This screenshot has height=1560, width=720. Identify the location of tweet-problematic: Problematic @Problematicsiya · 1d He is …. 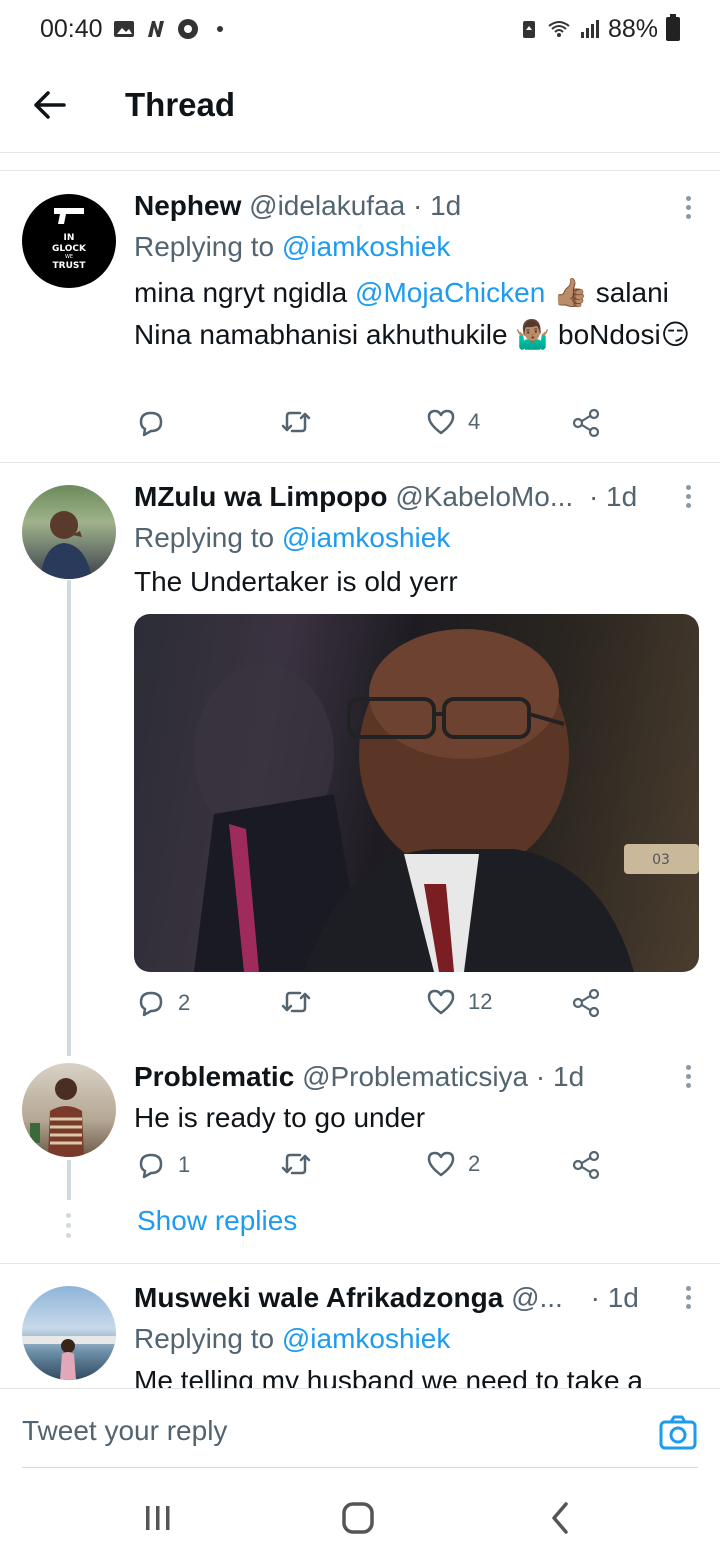
(360, 1158).